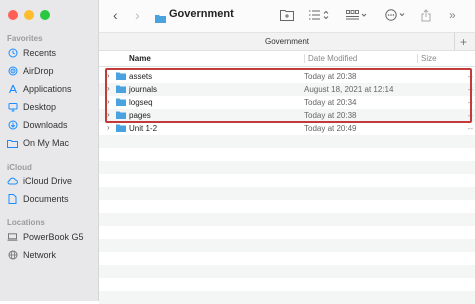 The image size is (475, 304). What do you see at coordinates (46, 143) in the screenshot?
I see `sidebar-item-label: On My Mac` at bounding box center [46, 143].